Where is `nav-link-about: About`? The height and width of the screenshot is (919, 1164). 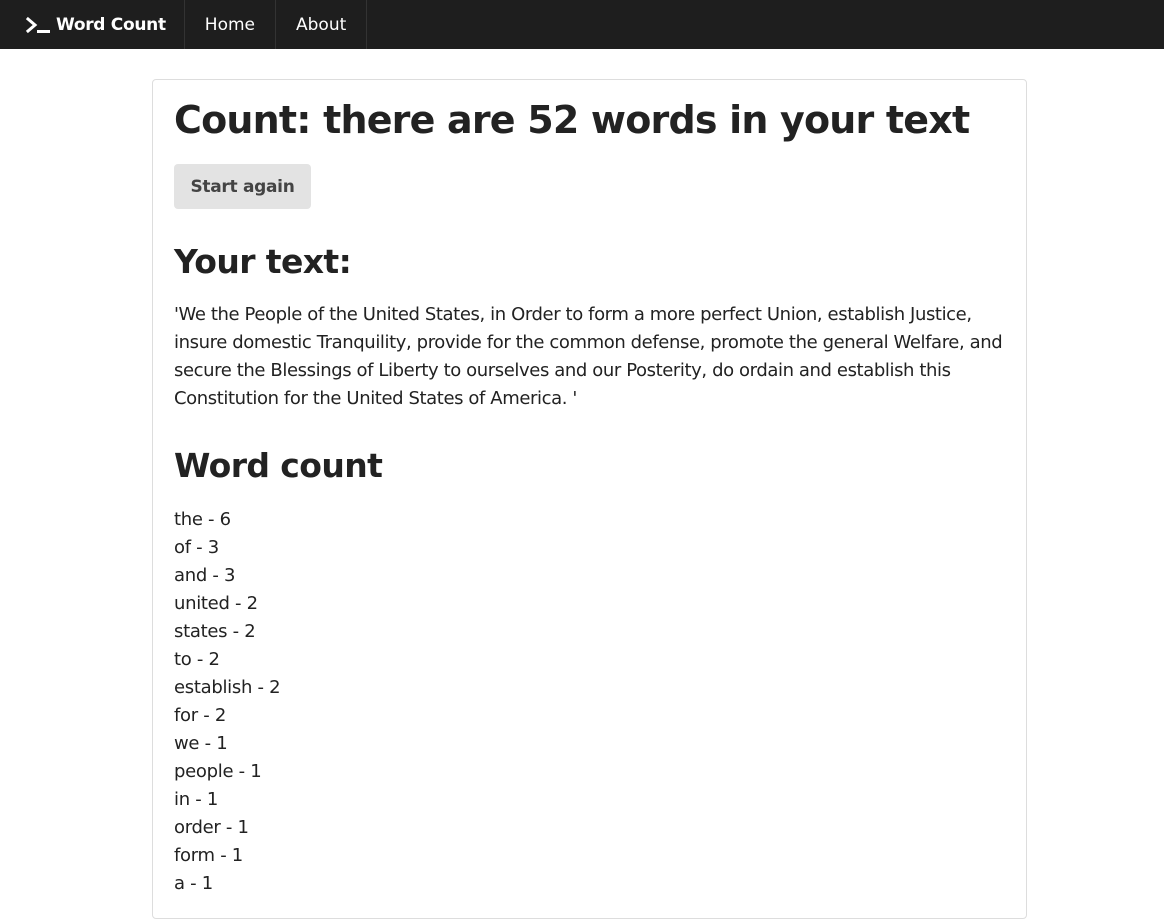 nav-link-about: About is located at coordinates (322, 24).